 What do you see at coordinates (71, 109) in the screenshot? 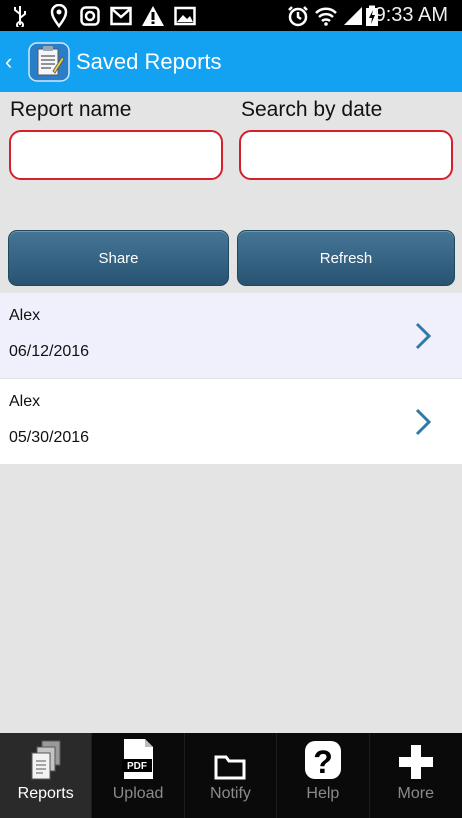
I see `report-name-label: Report name` at bounding box center [71, 109].